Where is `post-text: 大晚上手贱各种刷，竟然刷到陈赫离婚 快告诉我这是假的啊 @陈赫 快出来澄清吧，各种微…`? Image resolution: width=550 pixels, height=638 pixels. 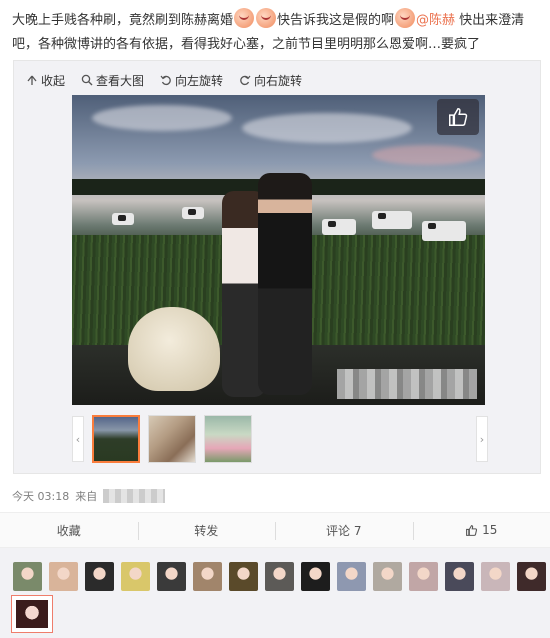 post-text: 大晚上手贱各种刷，竟然刷到陈赫离婚 快告诉我这是假的啊 @陈赫 快出来澄清吧，各种微… is located at coordinates (277, 32).